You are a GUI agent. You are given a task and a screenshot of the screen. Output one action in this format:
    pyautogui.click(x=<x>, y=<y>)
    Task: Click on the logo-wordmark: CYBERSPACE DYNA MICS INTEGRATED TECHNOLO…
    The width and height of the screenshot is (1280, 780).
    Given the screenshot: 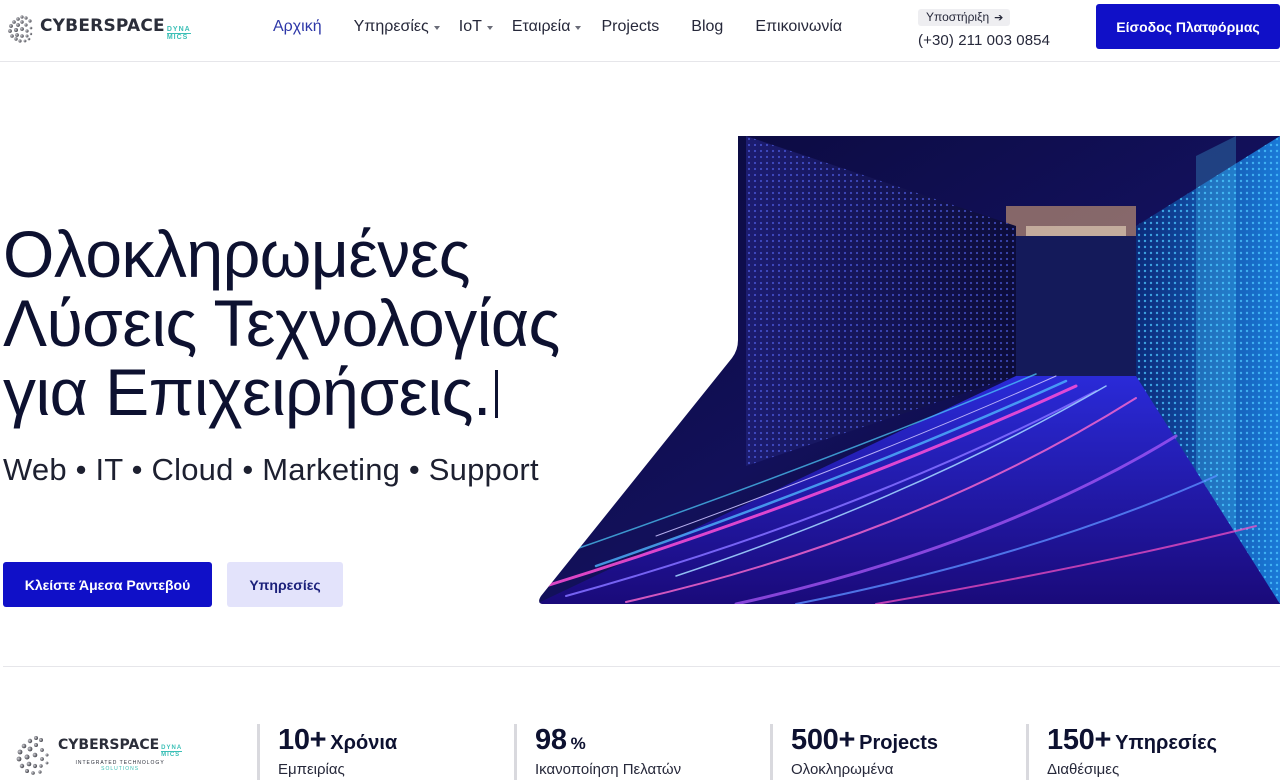 What is the action you would take?
    pyautogui.click(x=120, y=754)
    